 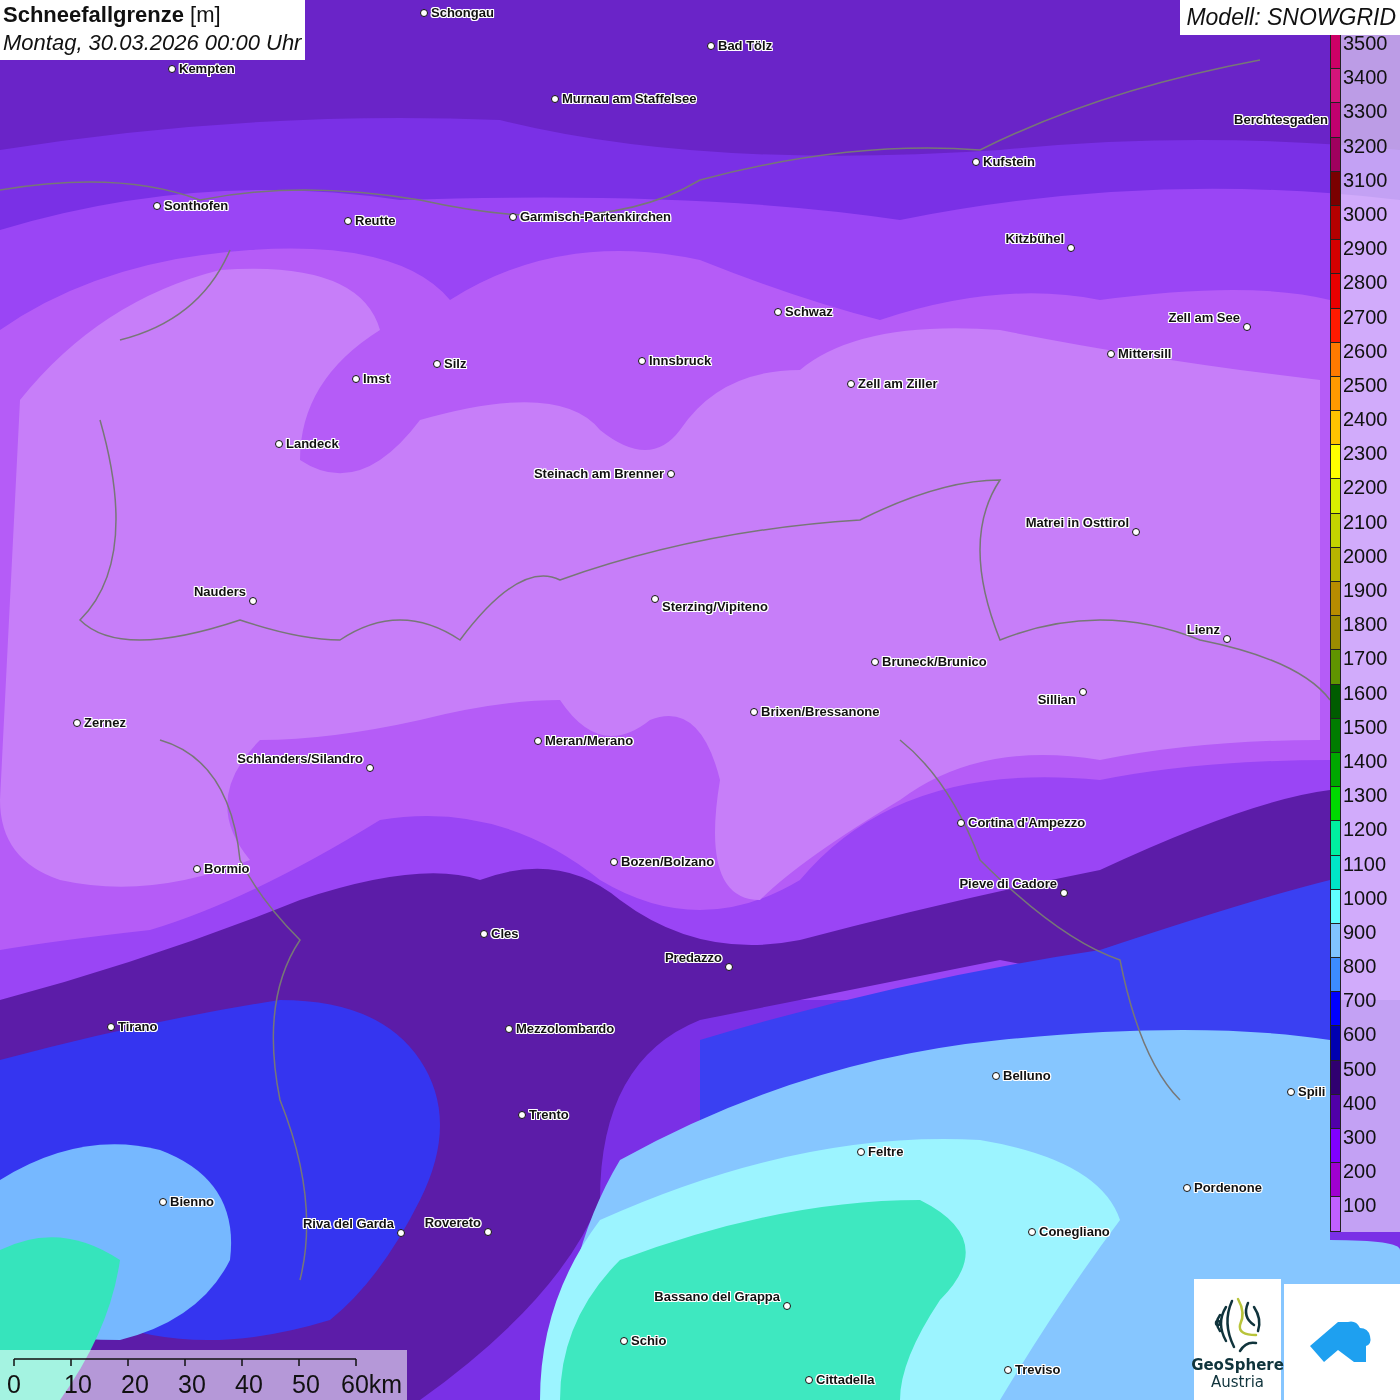 I want to click on legend-label: 1100, so click(x=1364, y=863).